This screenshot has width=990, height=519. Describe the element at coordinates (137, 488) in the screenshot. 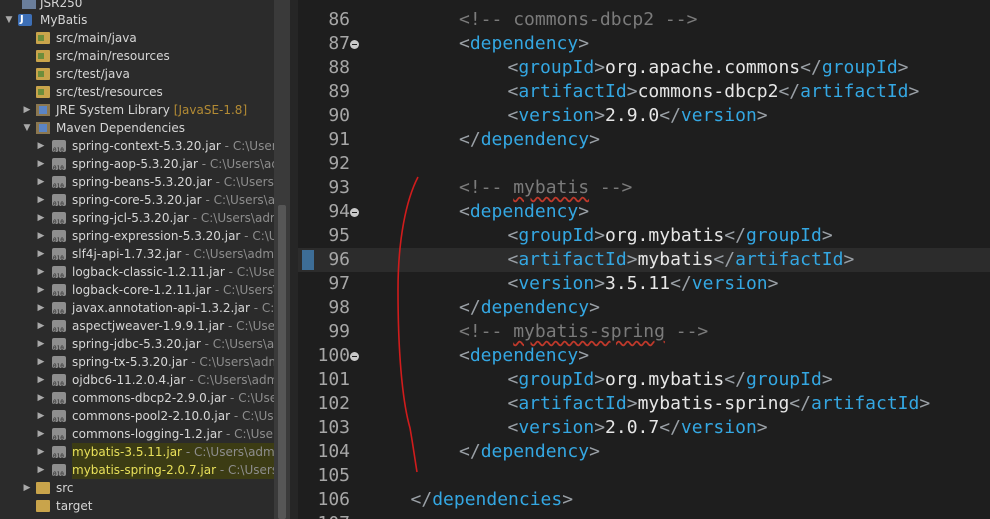

I see `tree-item-src: ▶ src` at that location.